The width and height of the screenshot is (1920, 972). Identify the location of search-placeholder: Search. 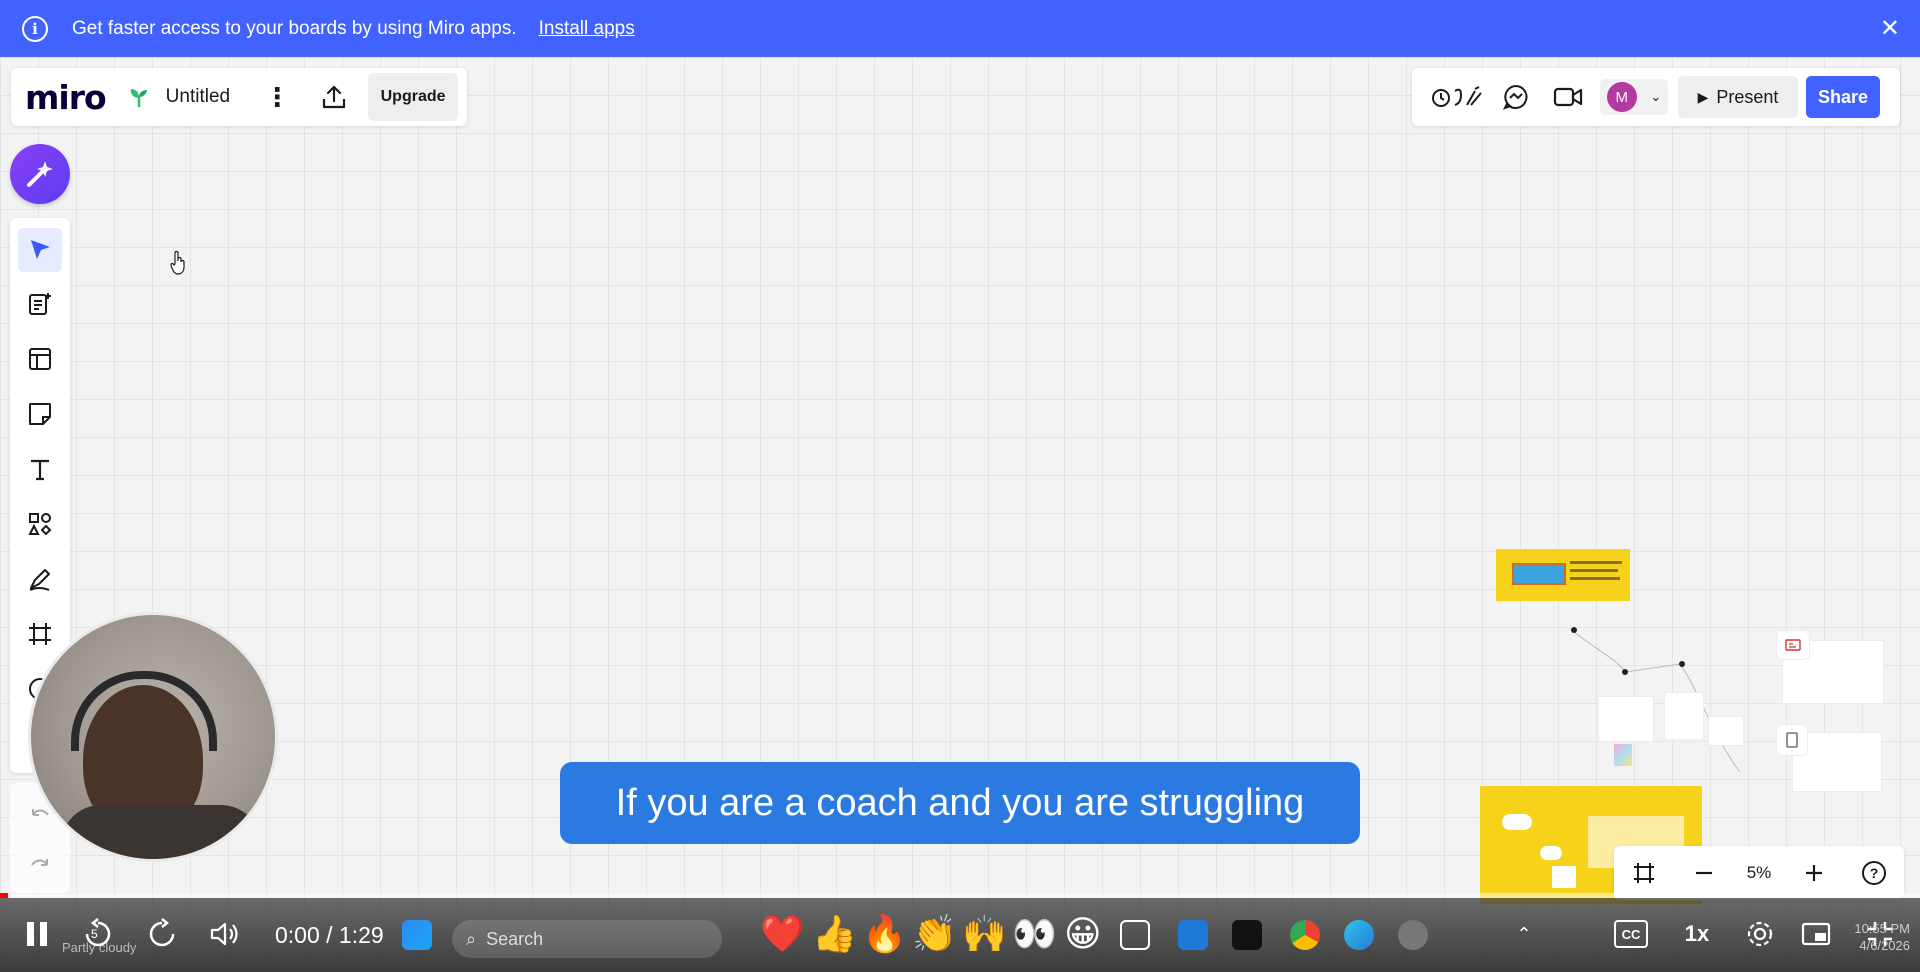
(515, 938).